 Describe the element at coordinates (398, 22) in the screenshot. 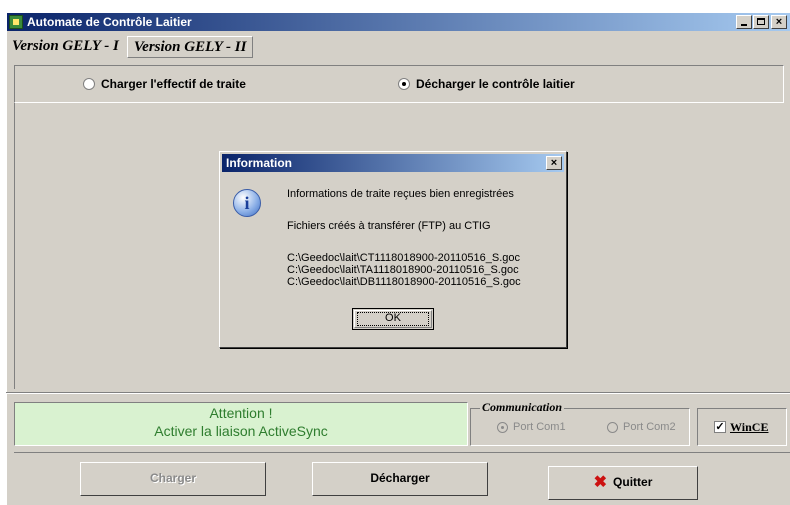

I see `title-bar: Automate de Contrôle Laitier ×` at that location.